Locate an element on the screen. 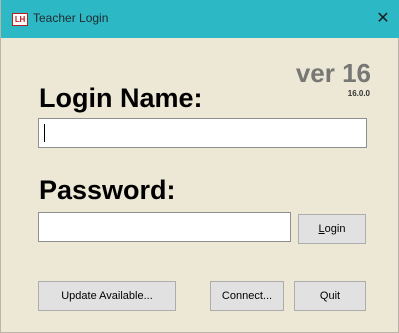  version-label: ver 16 is located at coordinates (333, 73).